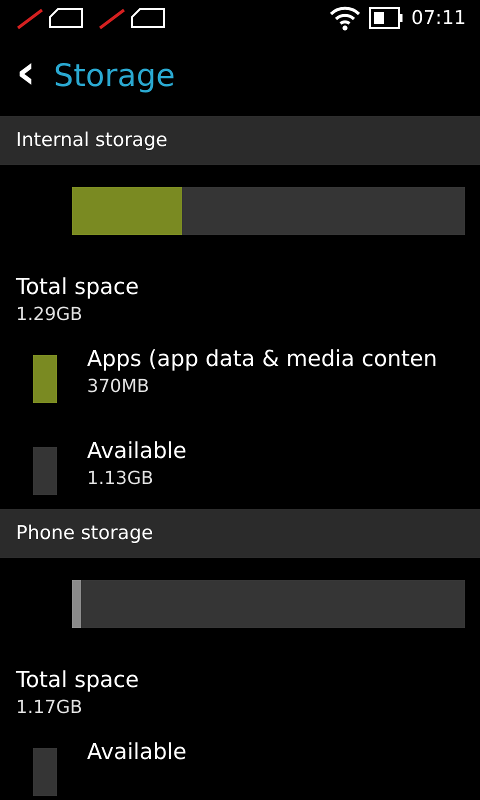  What do you see at coordinates (262, 359) in the screenshot?
I see `legend-label: Apps (app data & media conten` at bounding box center [262, 359].